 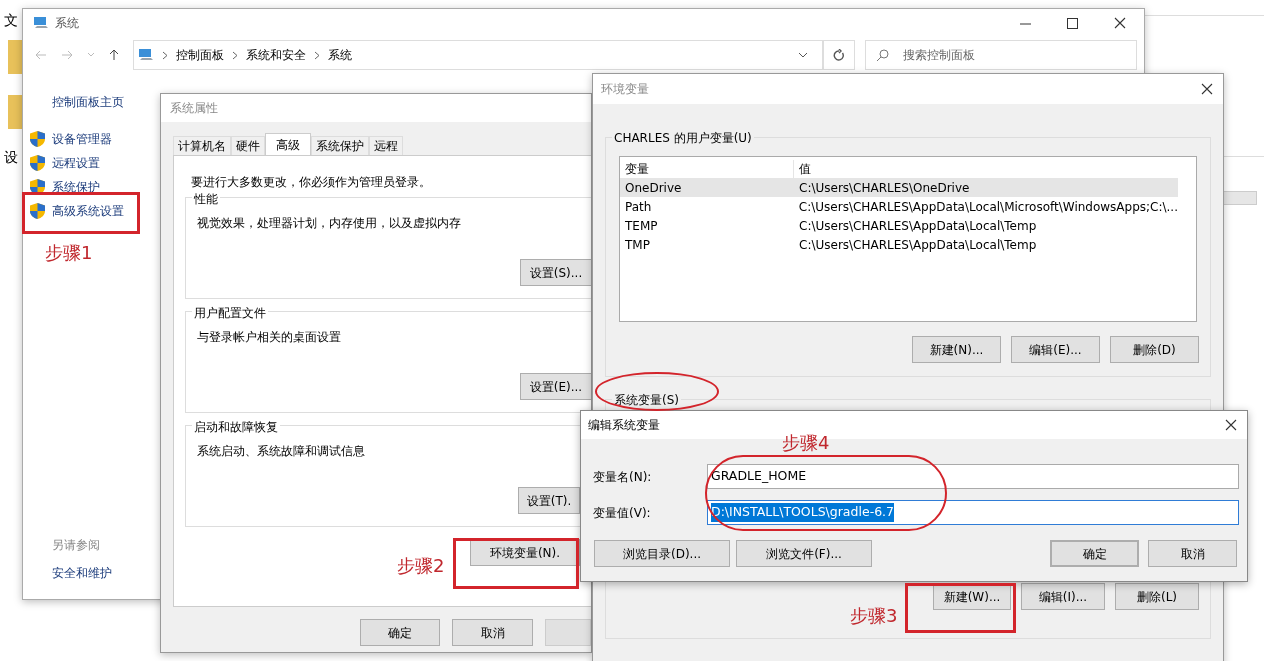 What do you see at coordinates (106, 573) in the screenshot?
I see `sidebar-link: 安全和维护` at bounding box center [106, 573].